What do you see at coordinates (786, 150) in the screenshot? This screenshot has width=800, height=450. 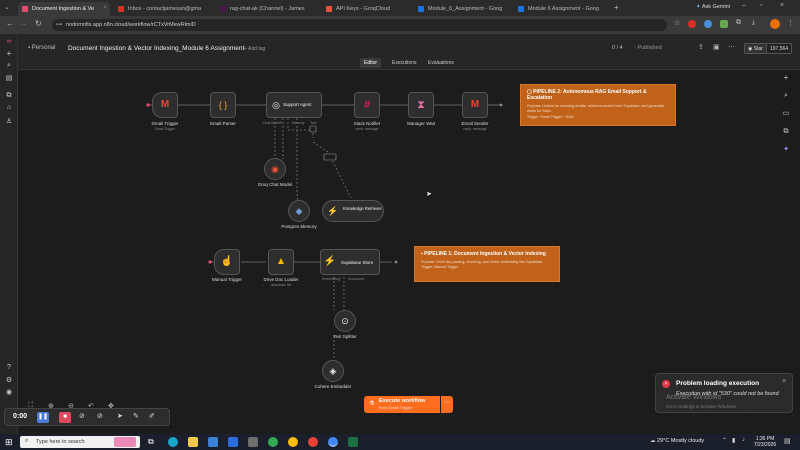 I see `ai-sparkle-icon: ✦` at bounding box center [786, 150].